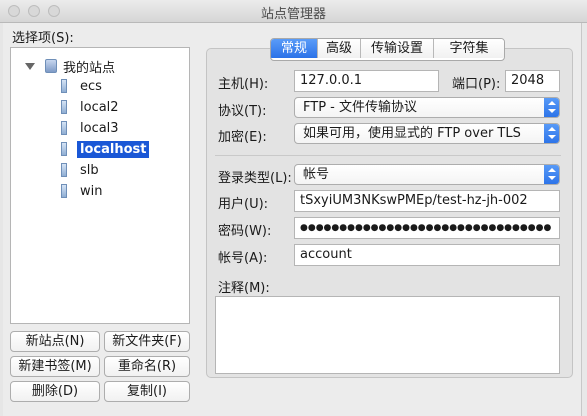  Describe the element at coordinates (55, 391) in the screenshot. I see `delete-button: 删除(D)` at that location.